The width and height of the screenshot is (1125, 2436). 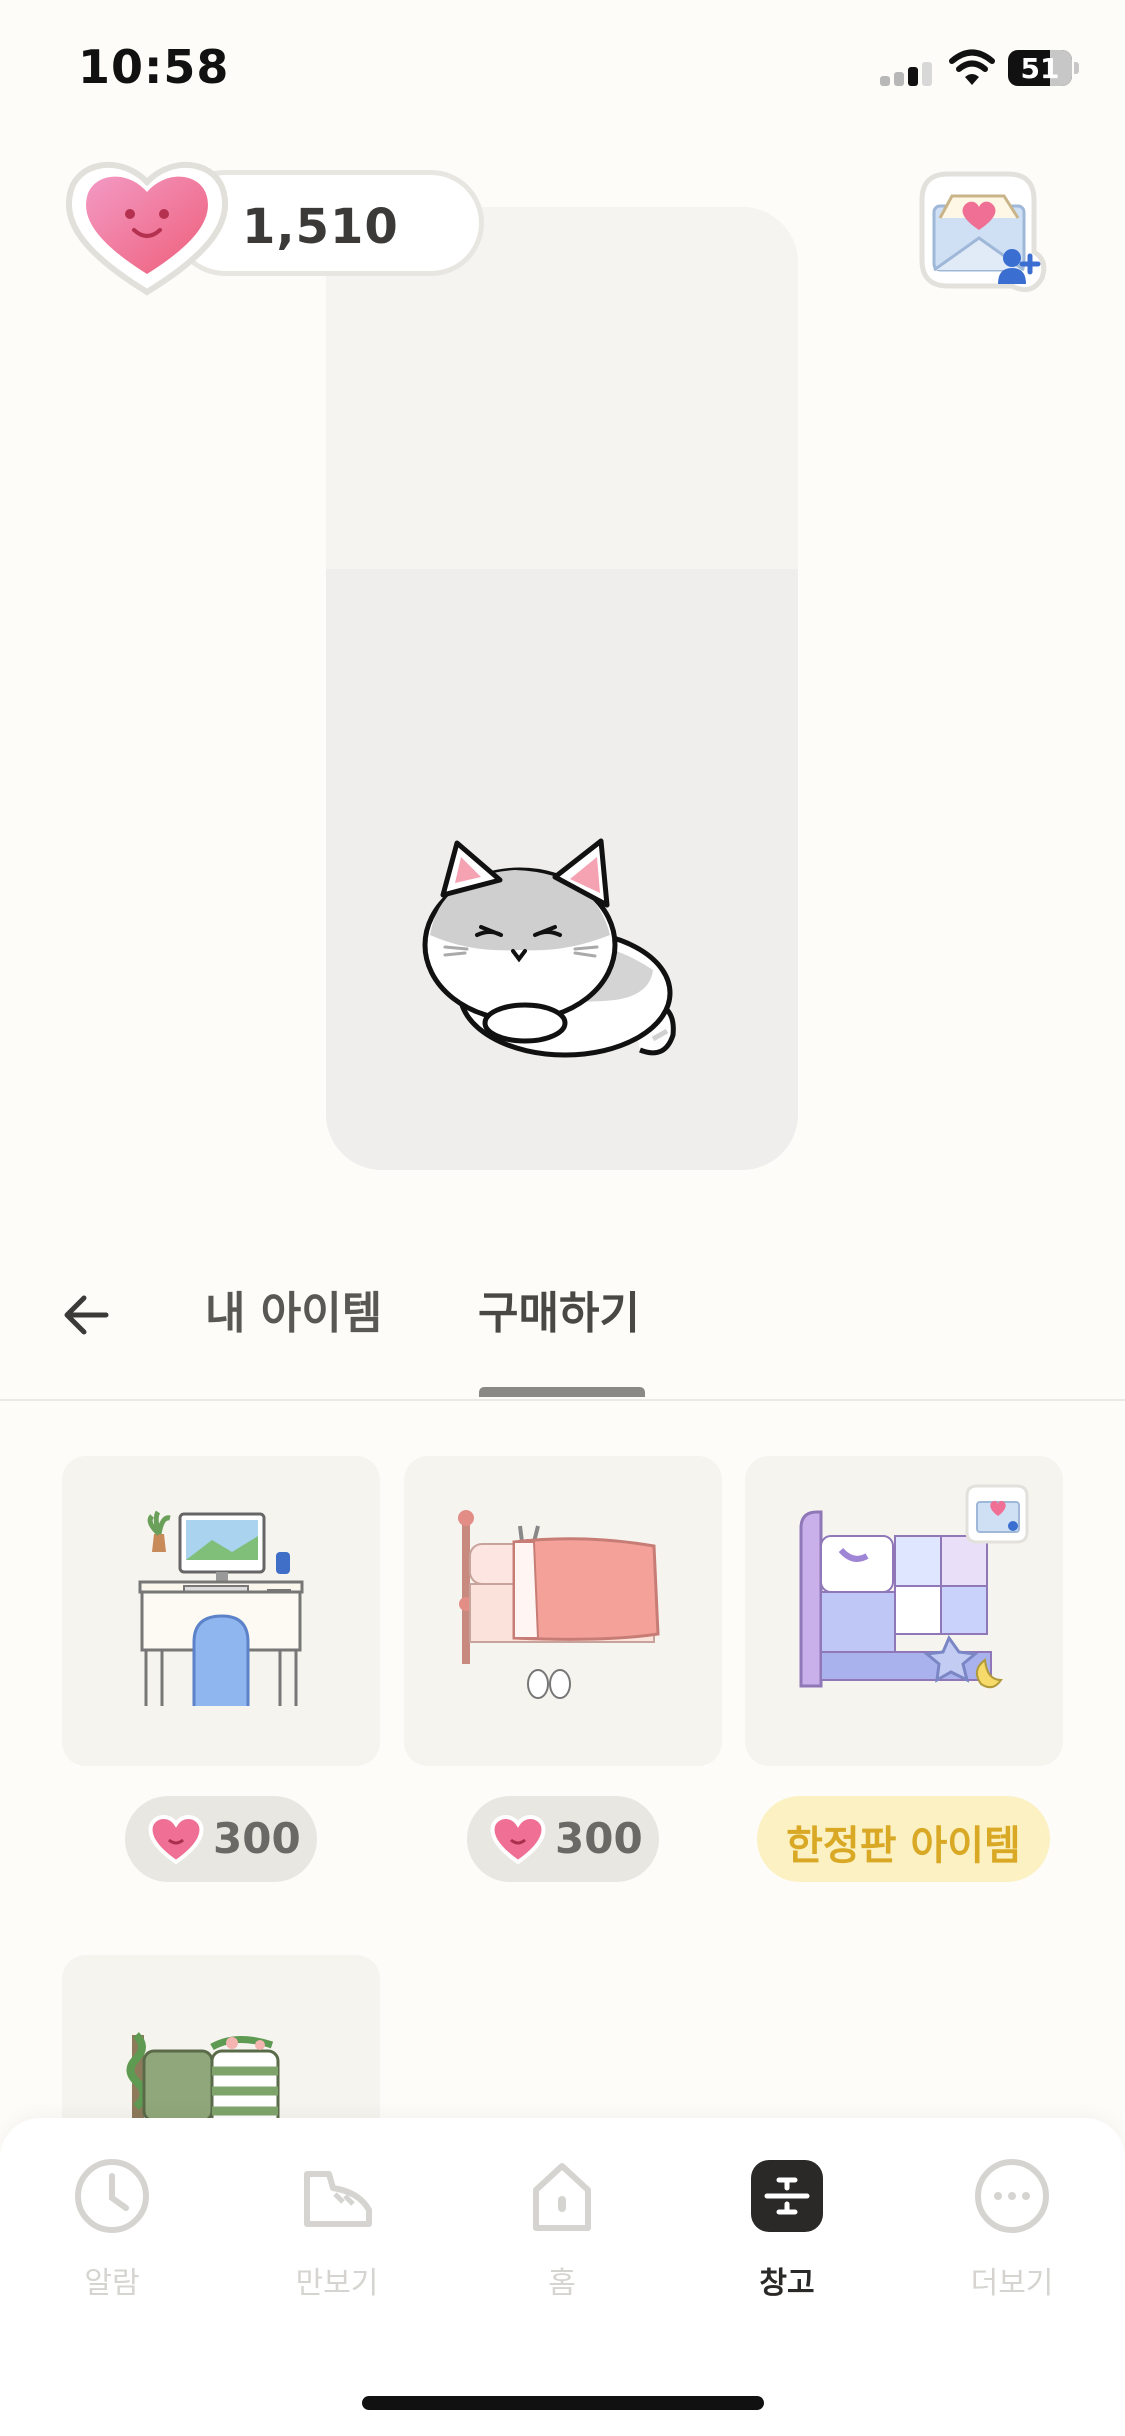 What do you see at coordinates (338, 2199) in the screenshot?
I see `sneaker-icon` at bounding box center [338, 2199].